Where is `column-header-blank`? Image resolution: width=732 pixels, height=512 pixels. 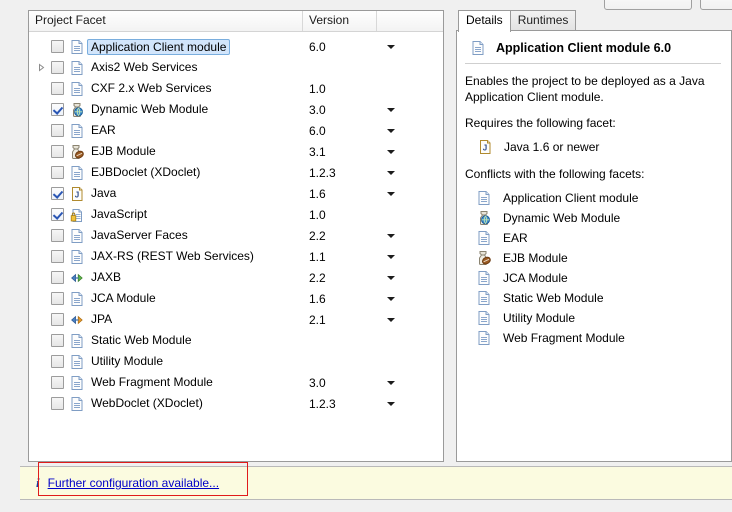
column-header-blank is located at coordinates (410, 21).